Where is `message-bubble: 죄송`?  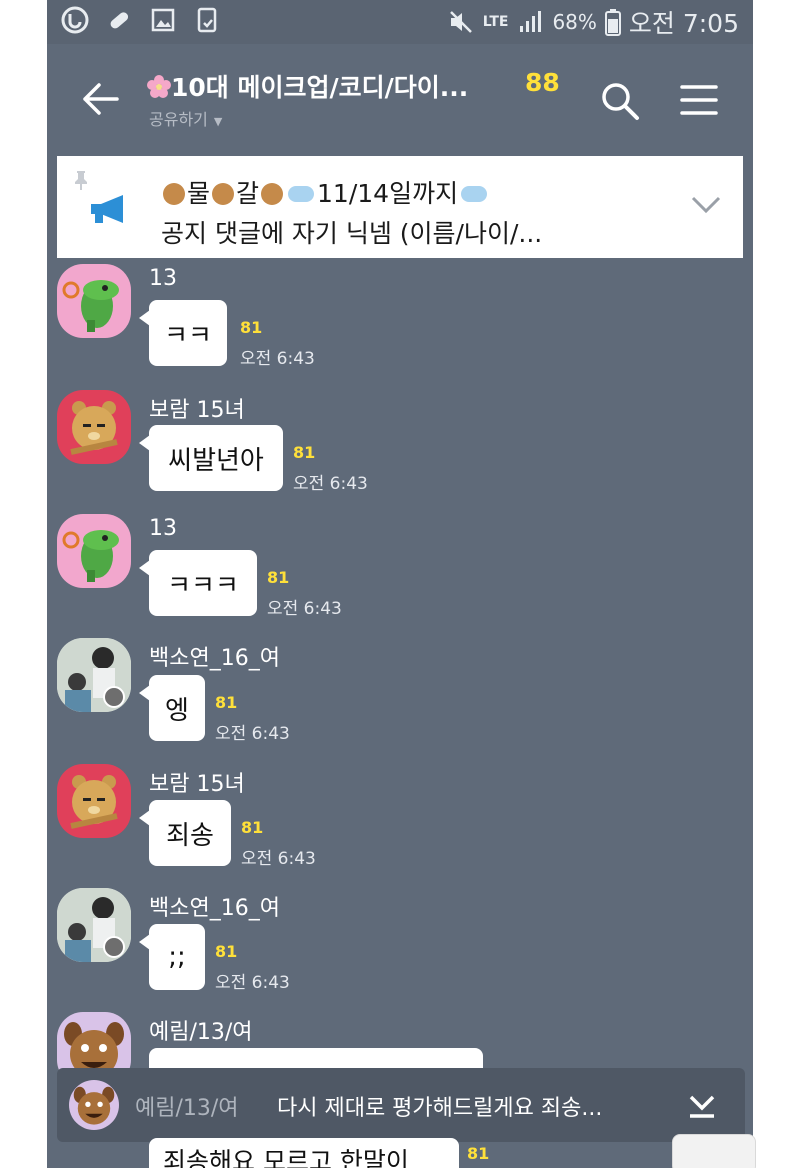
message-bubble: 죄송 is located at coordinates (185, 833).